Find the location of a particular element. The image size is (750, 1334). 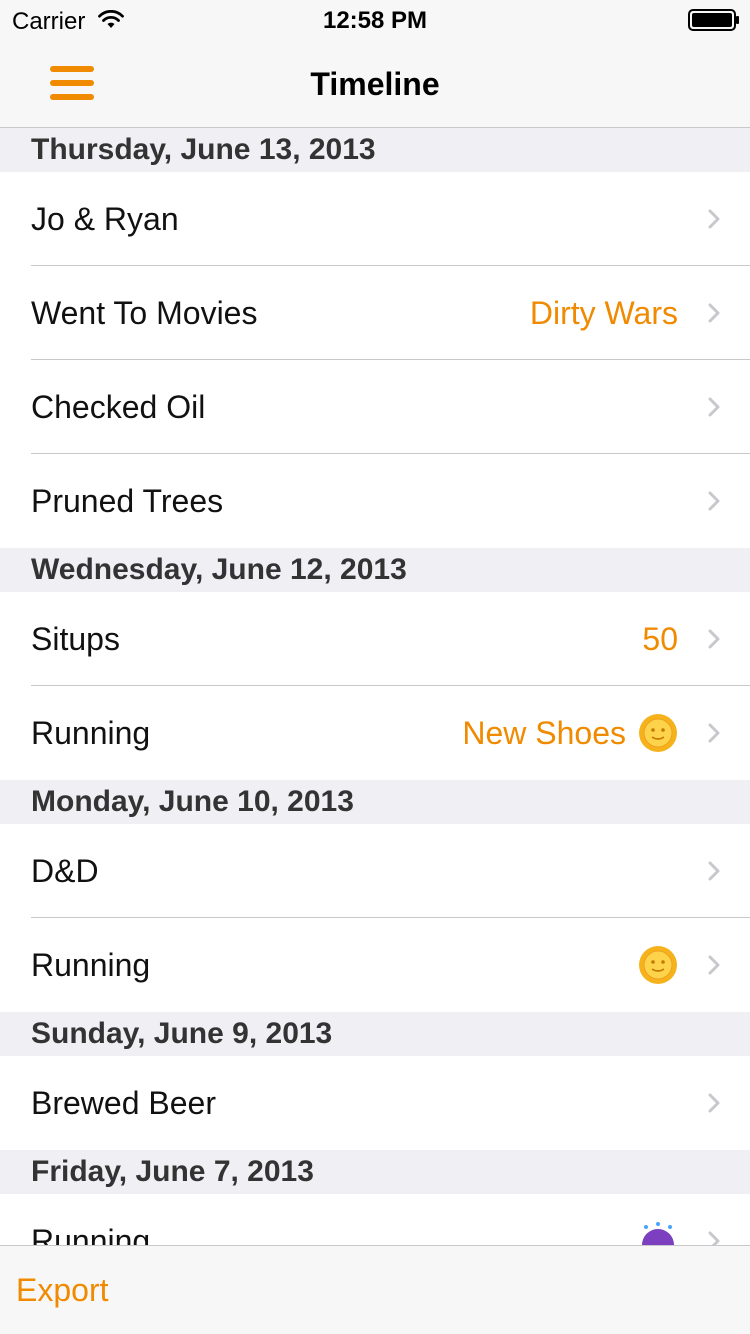

item-title: D&D is located at coordinates (65, 871).